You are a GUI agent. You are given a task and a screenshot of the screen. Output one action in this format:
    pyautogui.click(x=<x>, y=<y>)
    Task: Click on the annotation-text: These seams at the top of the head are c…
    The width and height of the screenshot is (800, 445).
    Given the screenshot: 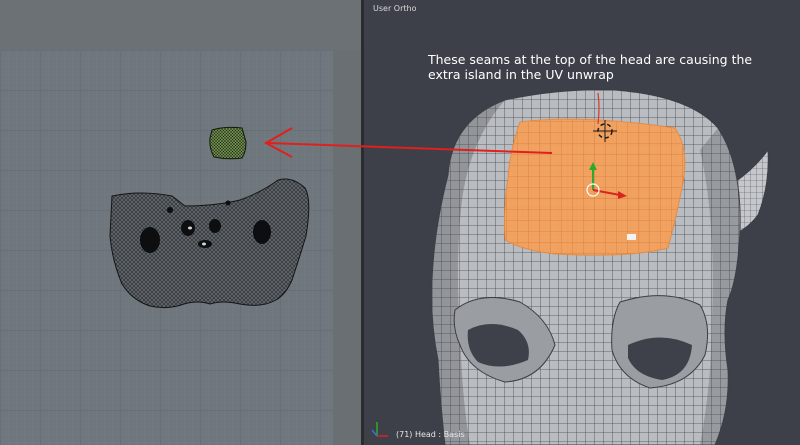 What is the action you would take?
    pyautogui.click(x=590, y=67)
    